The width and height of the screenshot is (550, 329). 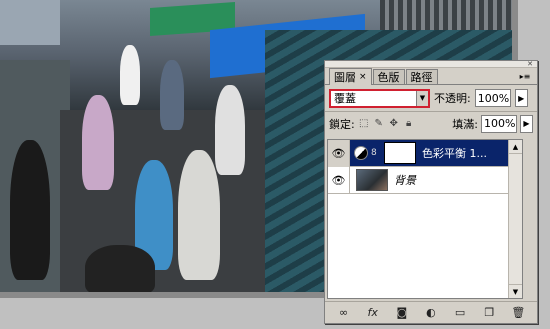 I want to click on panel-tabs: 圖層 × 色版 路徑 ▸≡, so click(x=431, y=76).